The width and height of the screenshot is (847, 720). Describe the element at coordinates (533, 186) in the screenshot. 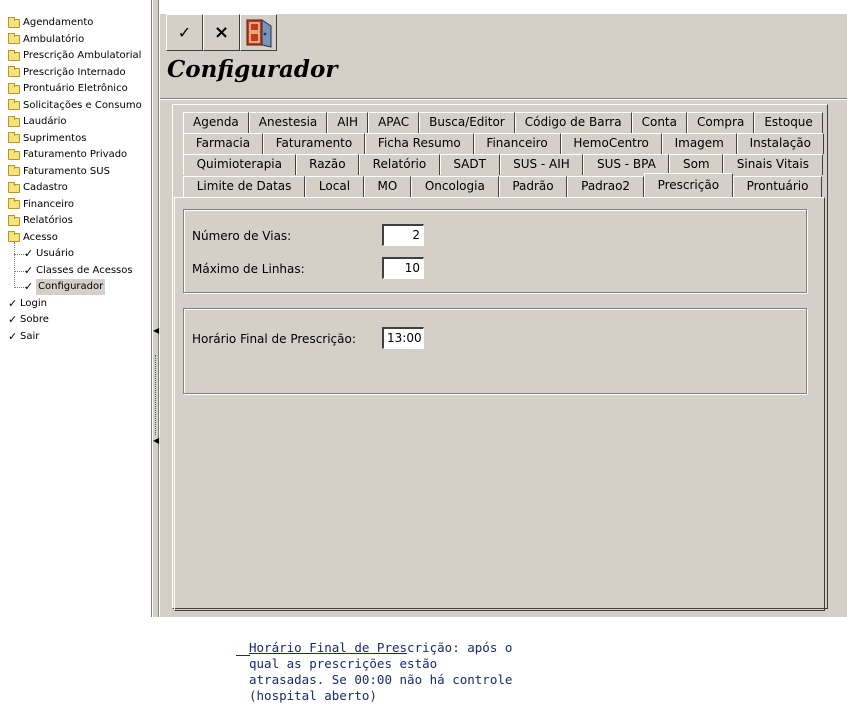

I see `tab-padrão: Padrão` at that location.